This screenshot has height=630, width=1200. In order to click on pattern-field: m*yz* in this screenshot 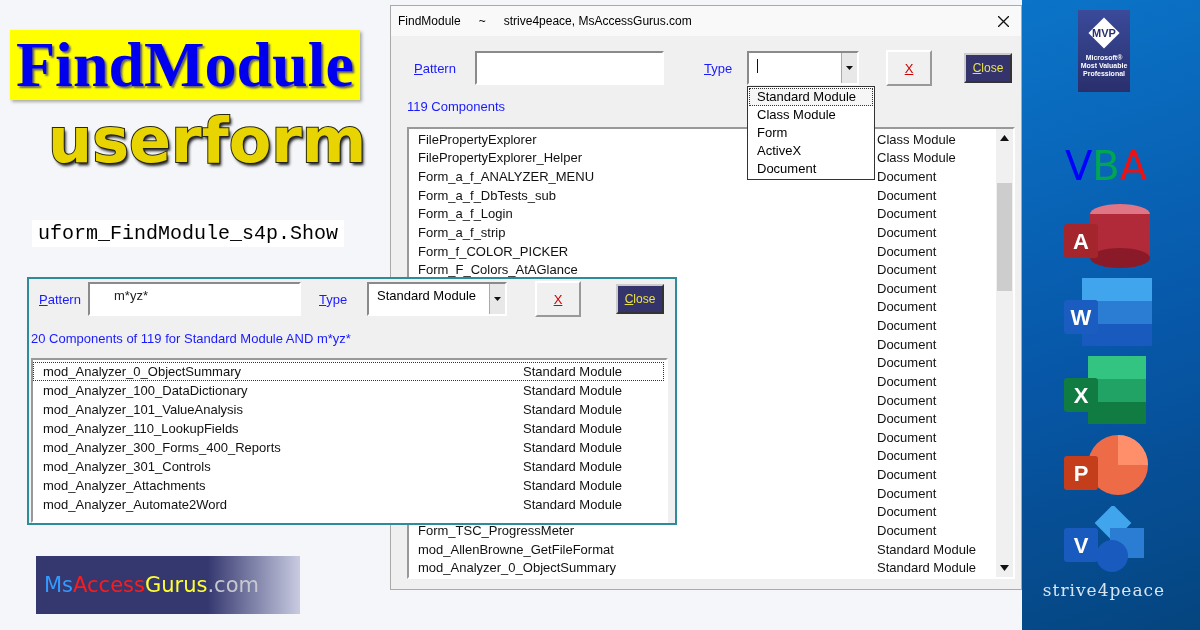, I will do `click(194, 299)`.